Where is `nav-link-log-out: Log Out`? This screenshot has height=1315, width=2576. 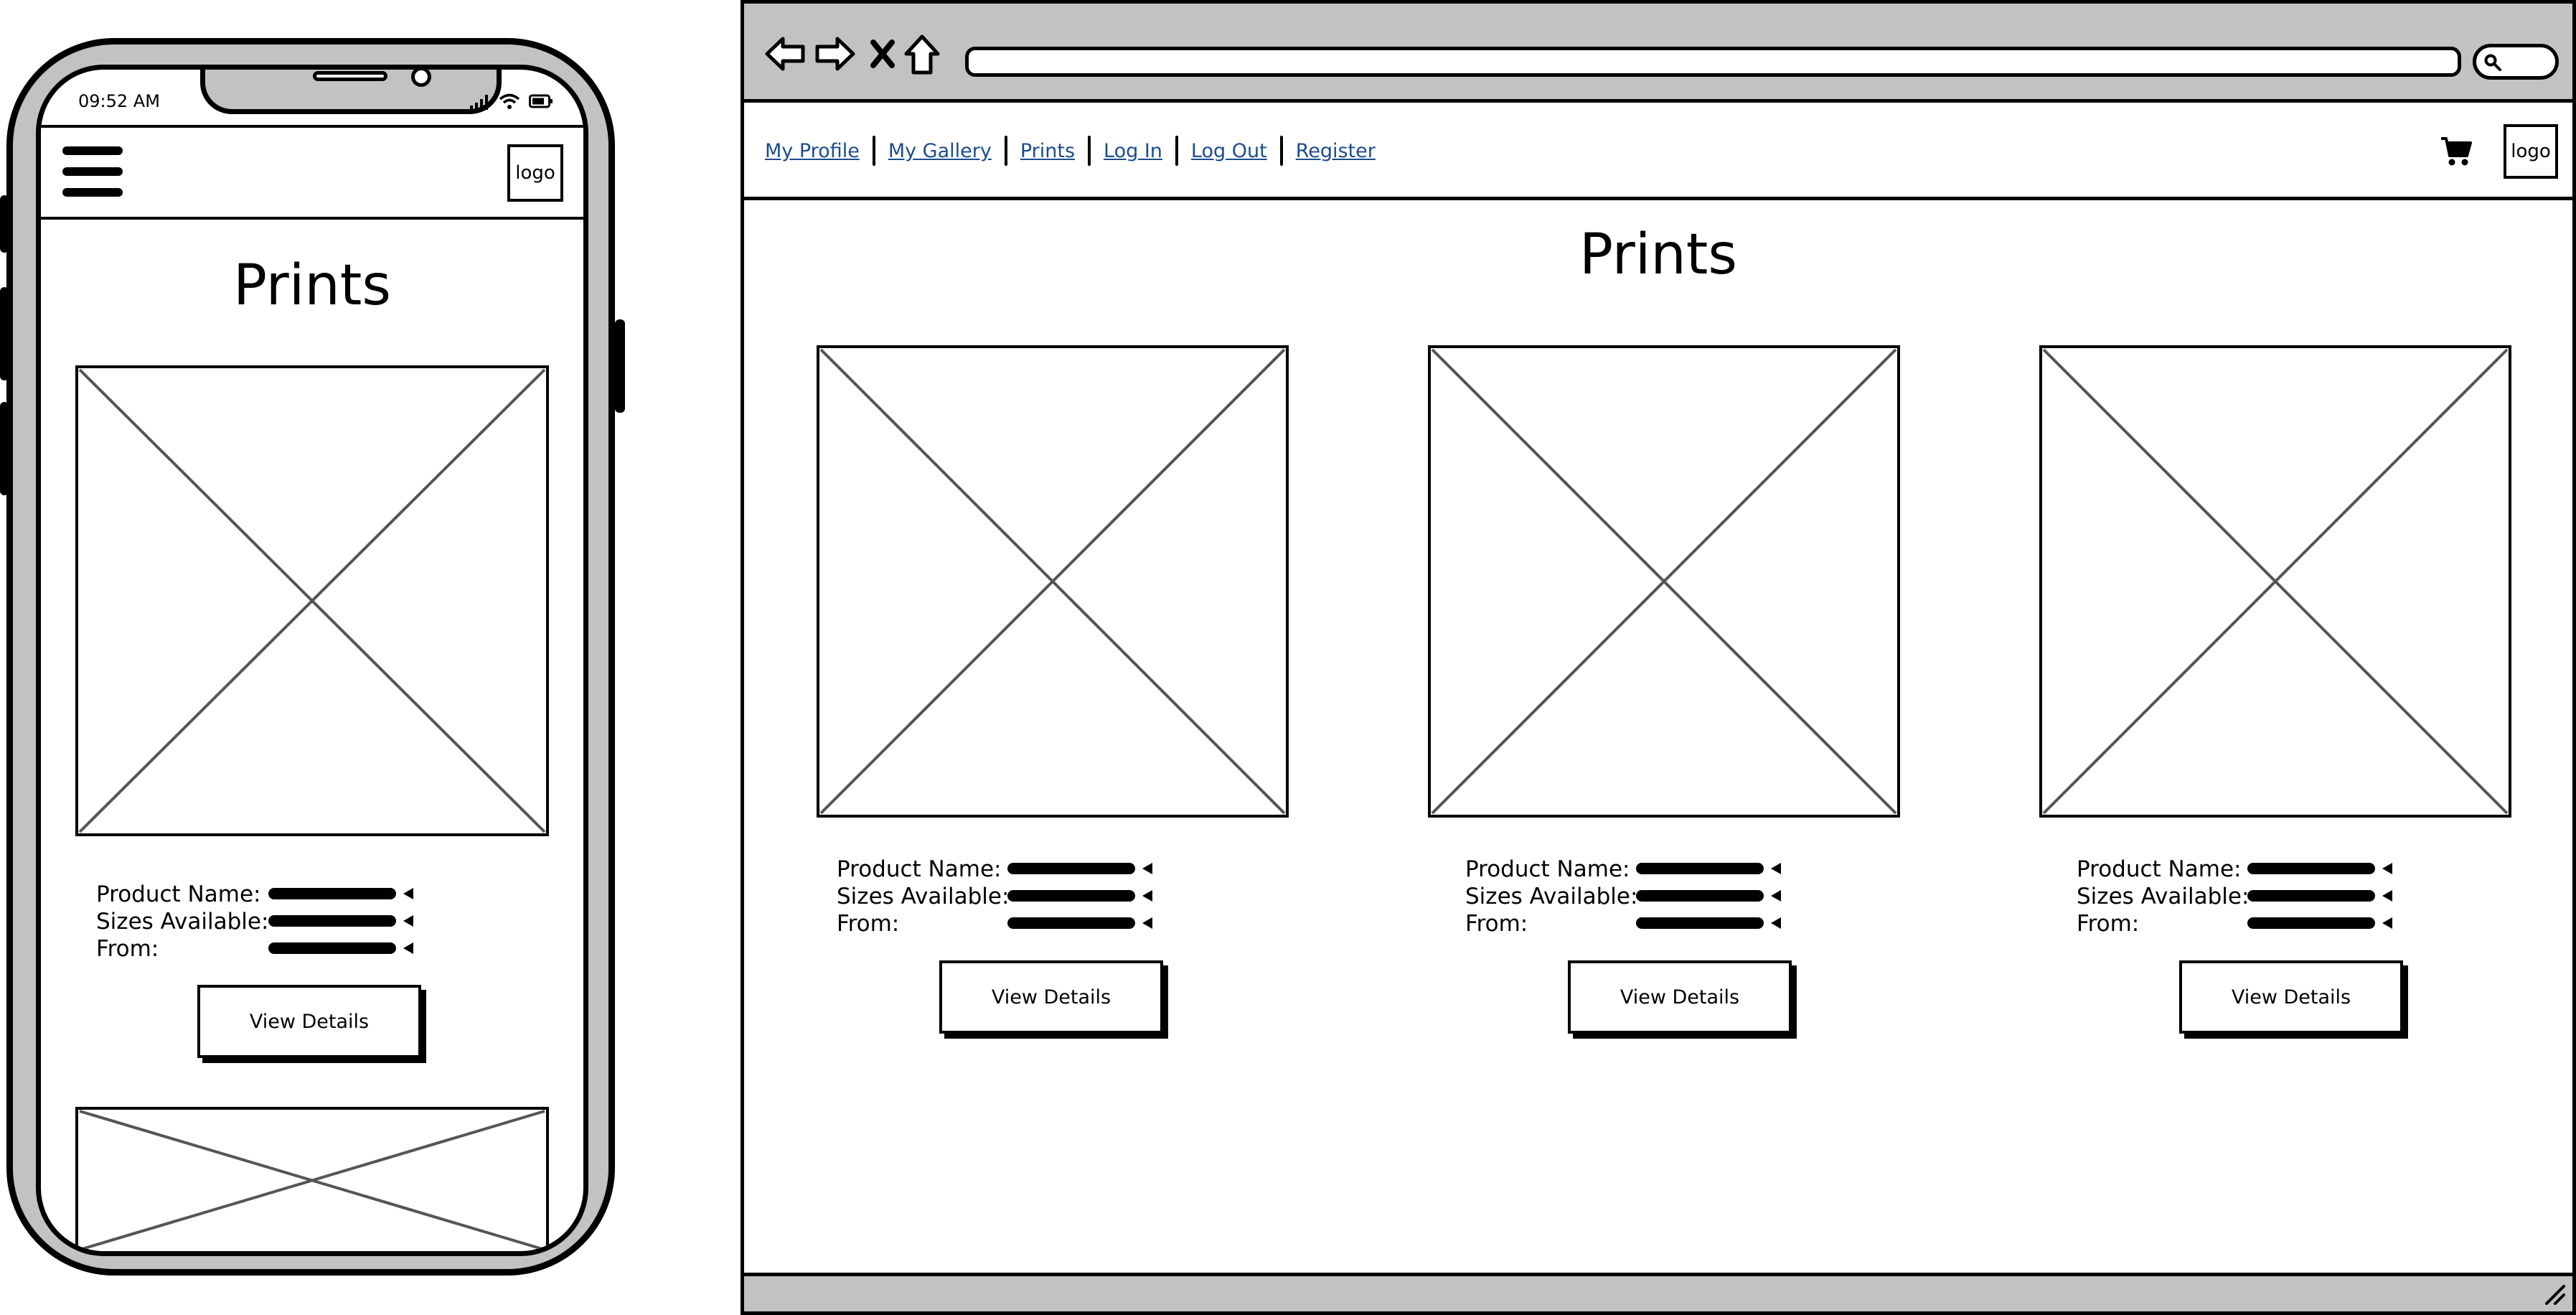
nav-link-log-out: Log Out is located at coordinates (1229, 151).